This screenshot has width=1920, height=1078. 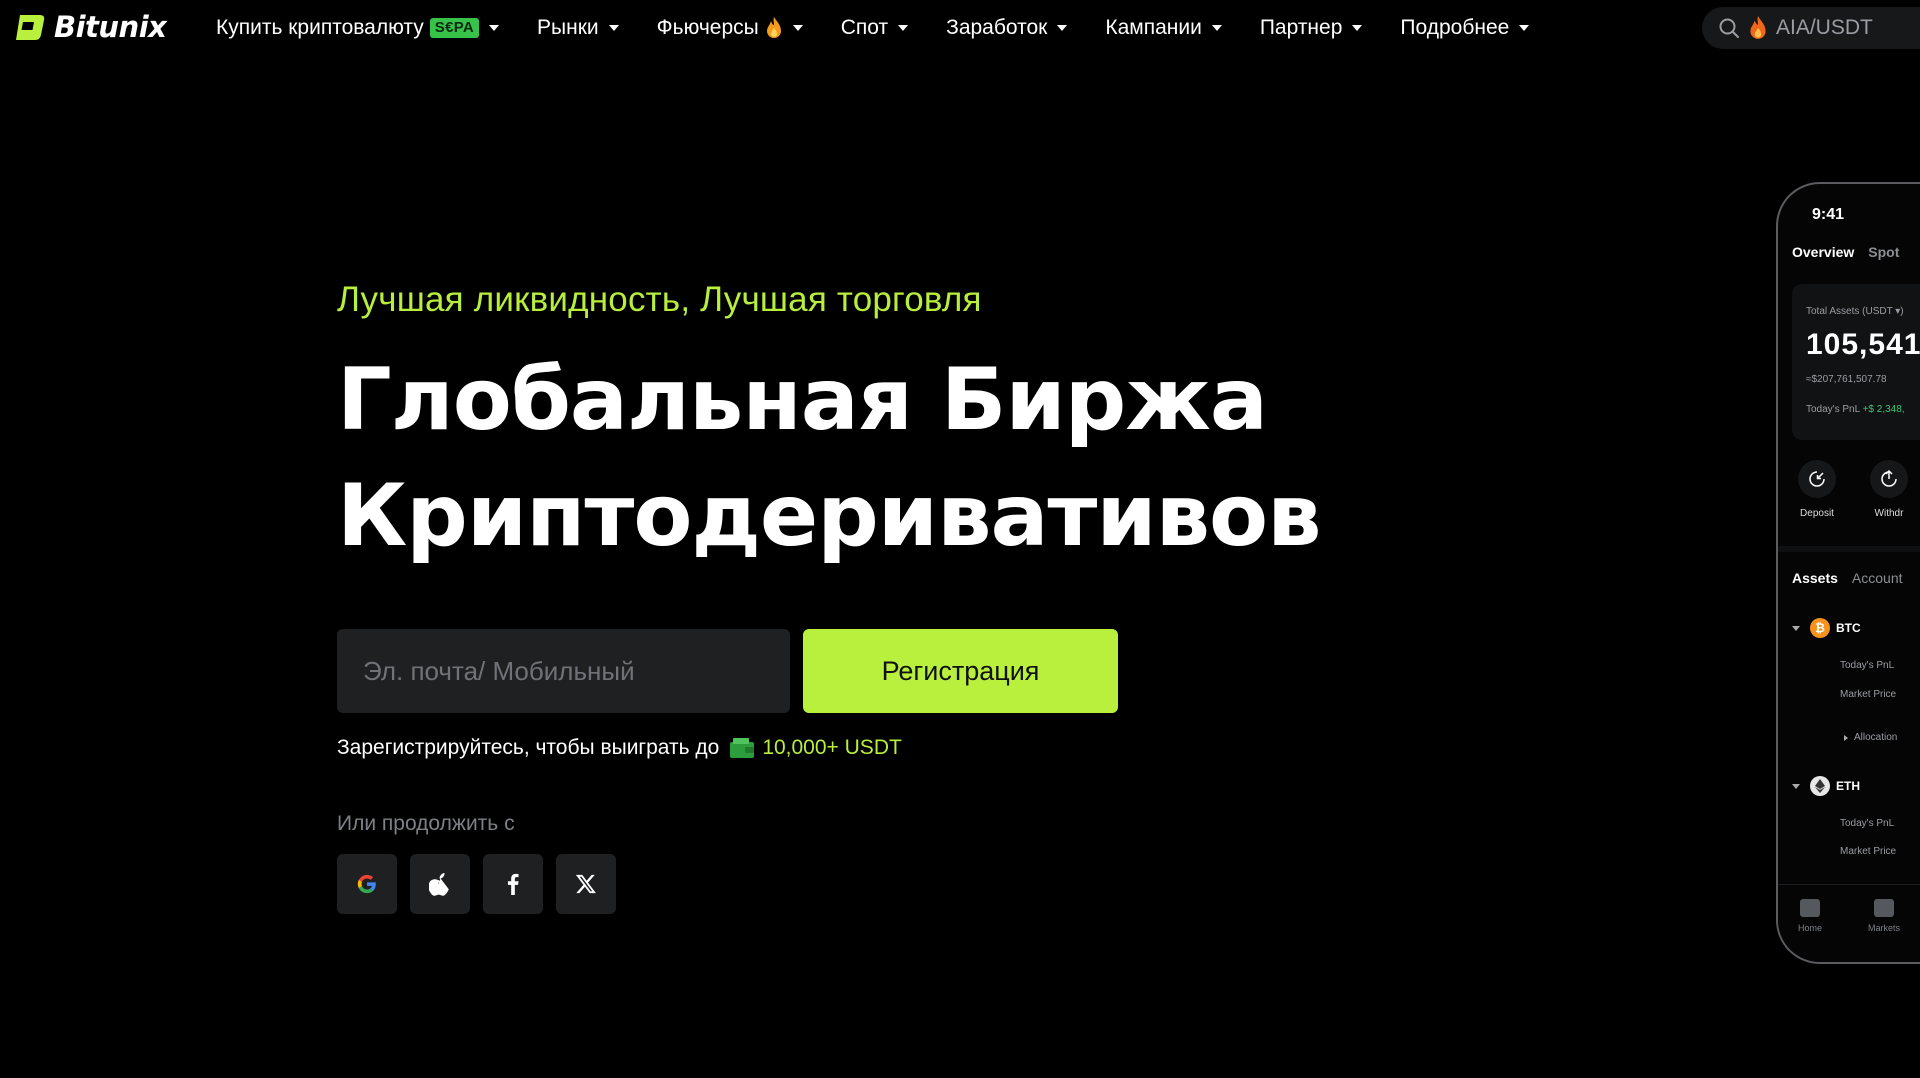 I want to click on wallet-gift-icon, so click(x=742, y=748).